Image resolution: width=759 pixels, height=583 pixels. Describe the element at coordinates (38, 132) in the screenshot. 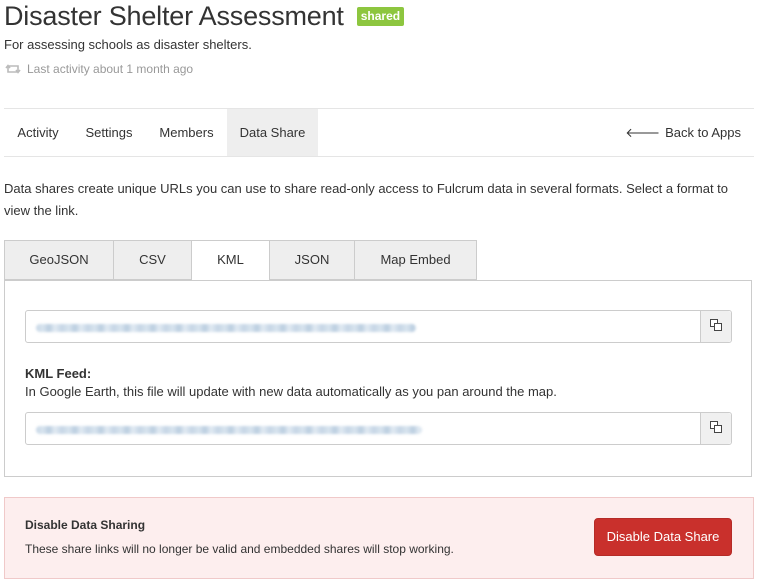

I see `tab-activity: Activity` at that location.